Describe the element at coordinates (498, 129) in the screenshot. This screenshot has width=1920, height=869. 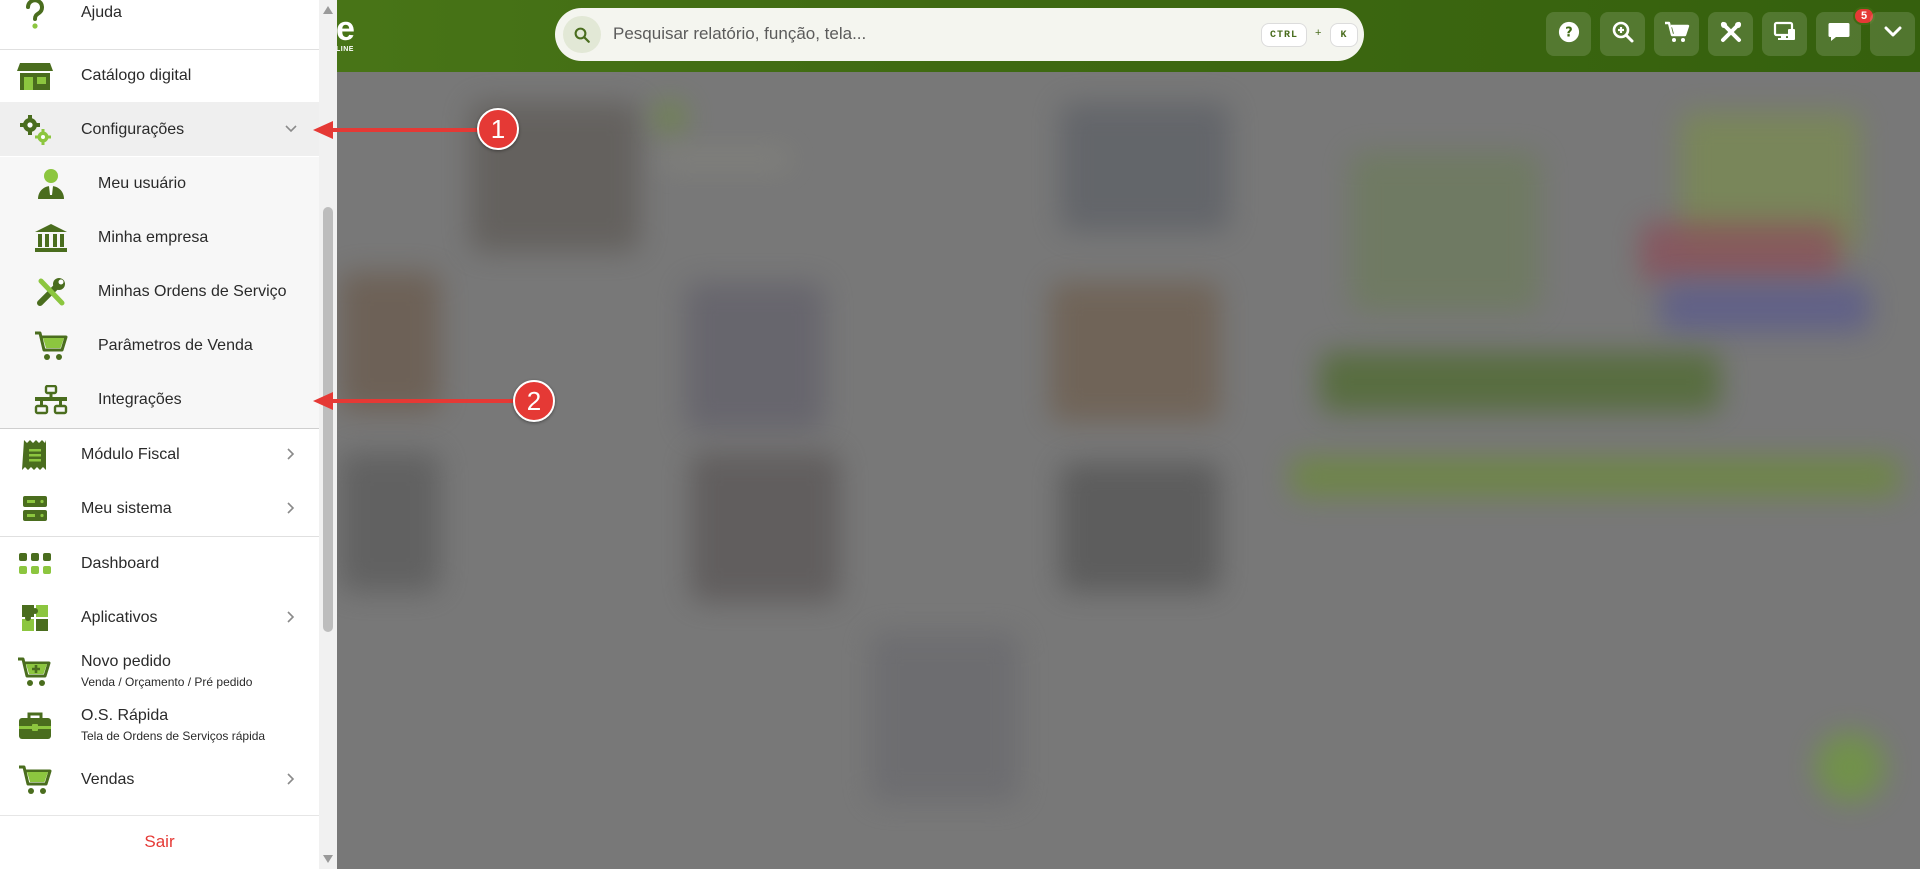
I see `annotation-callout-1: 1` at that location.